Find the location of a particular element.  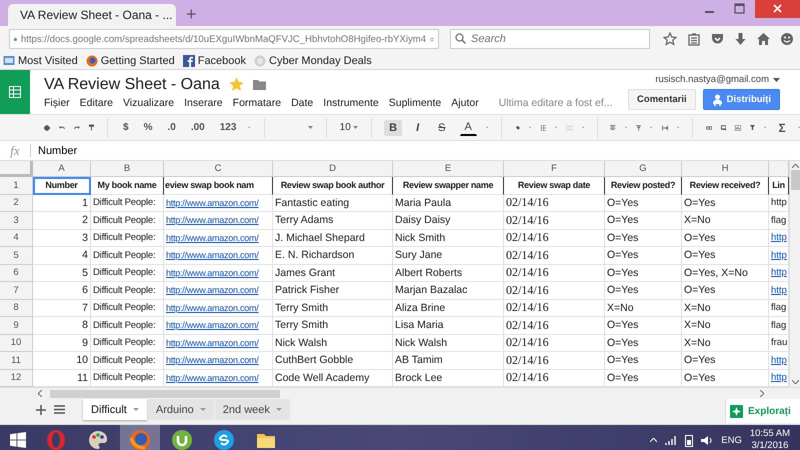

header-cell: My book name is located at coordinates (127, 185).